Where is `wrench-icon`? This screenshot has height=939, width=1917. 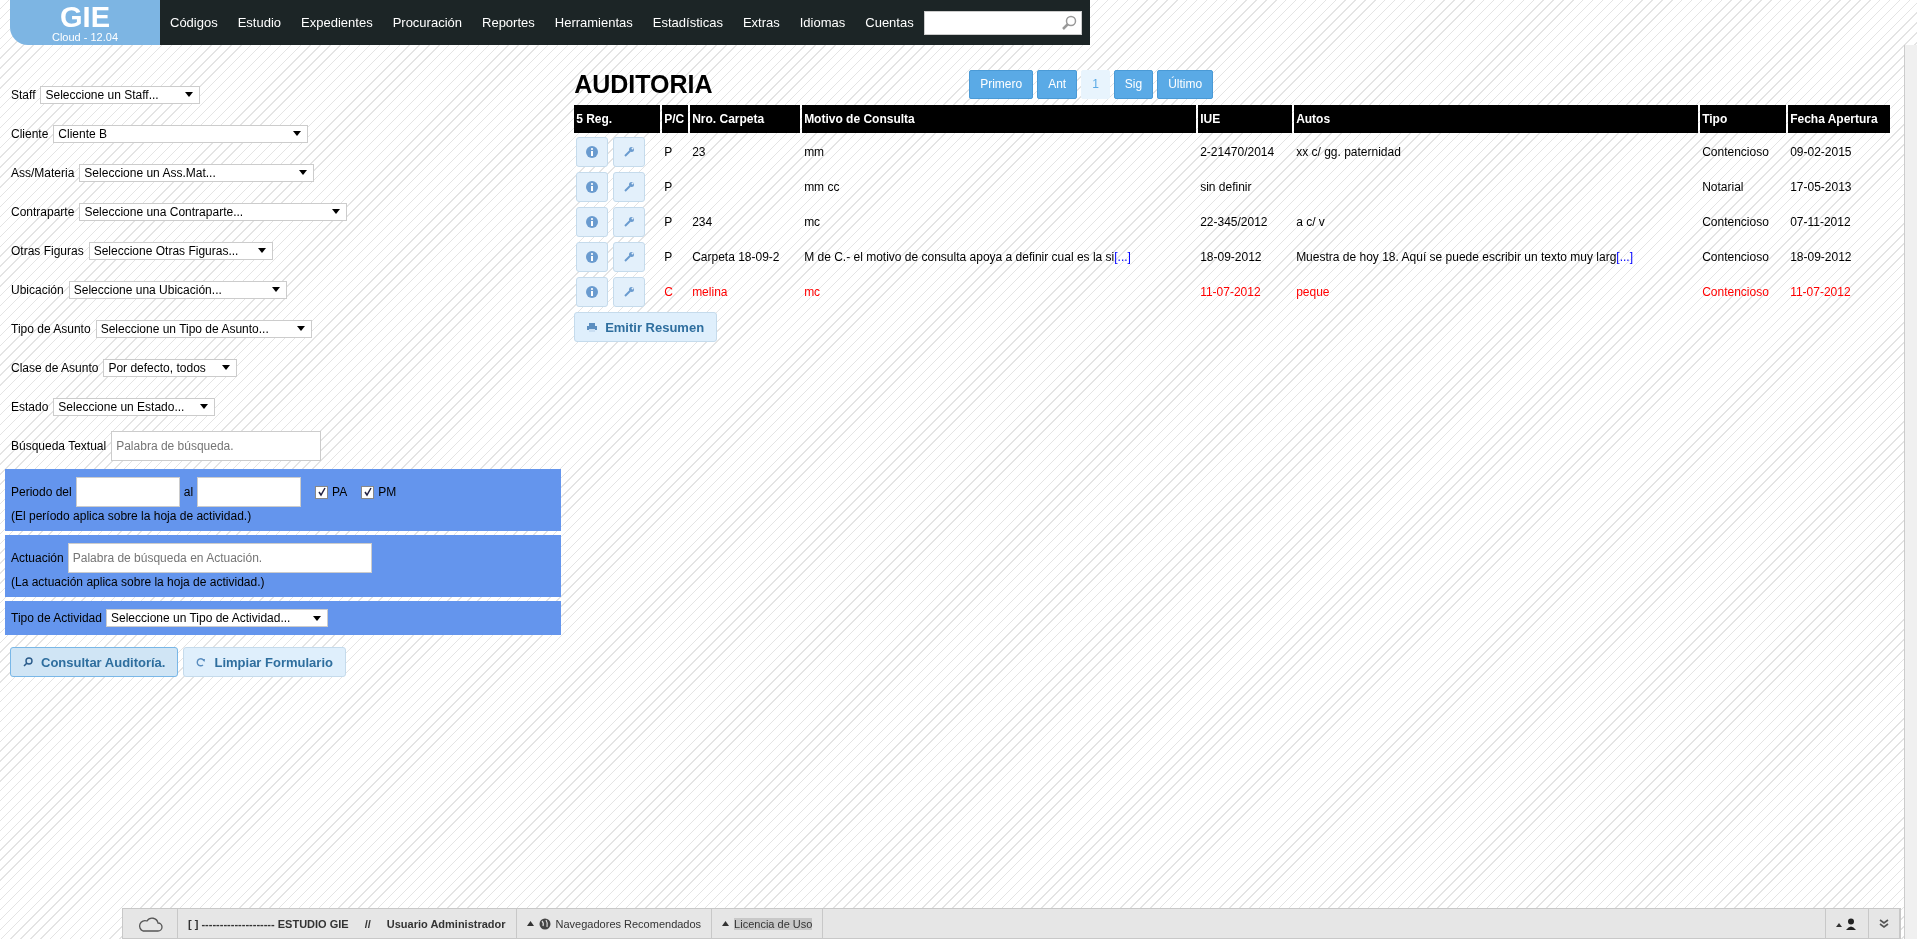 wrench-icon is located at coordinates (629, 151).